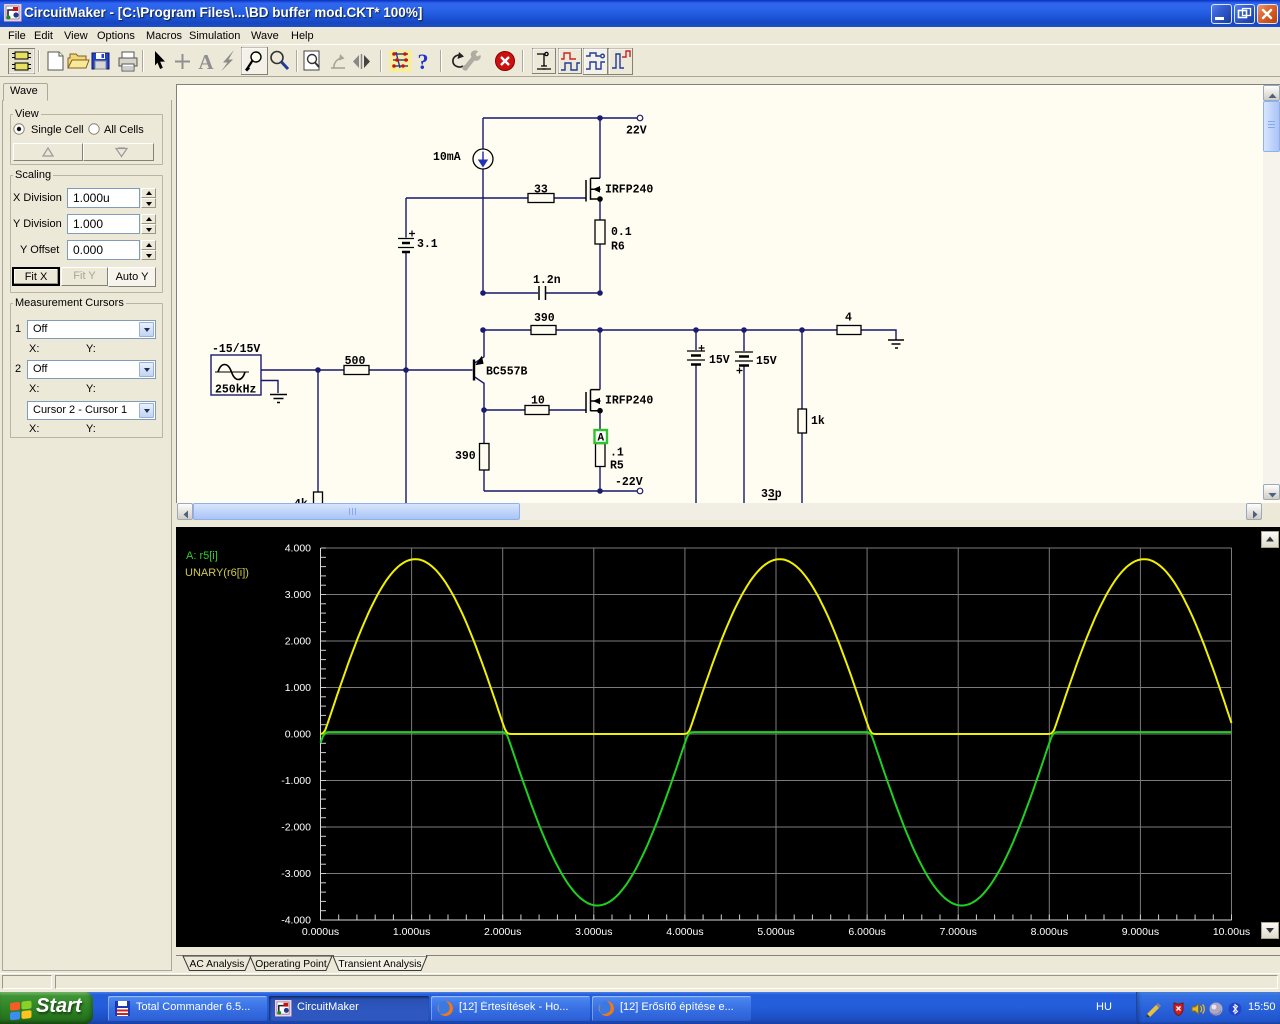 The height and width of the screenshot is (1024, 1280). I want to click on svg-text: 1.2n, so click(547, 280).